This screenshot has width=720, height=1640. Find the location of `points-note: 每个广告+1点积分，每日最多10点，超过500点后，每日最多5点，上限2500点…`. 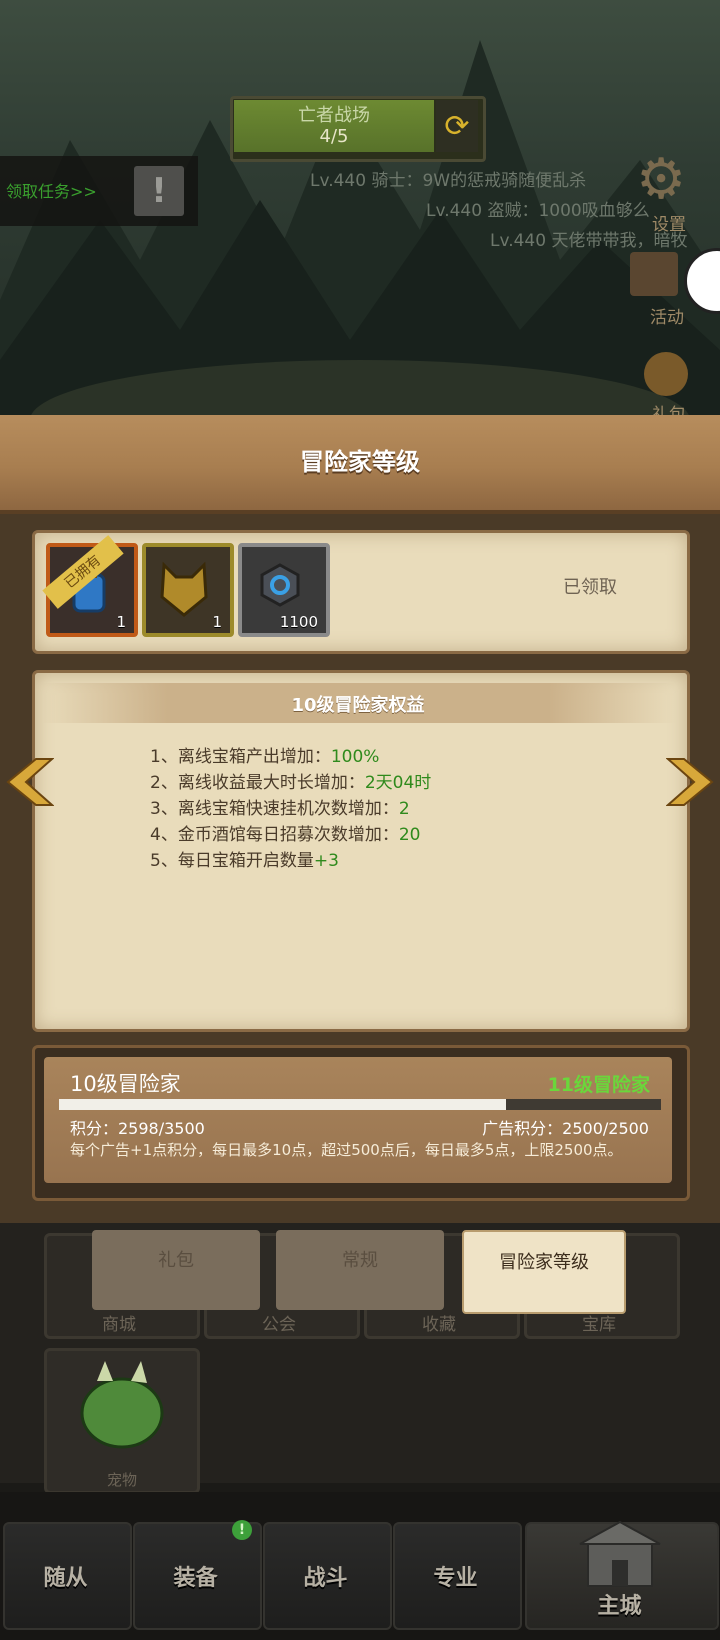

points-note: 每个广告+1点积分，每日最多10点，超过500点后，每日最多5点，上限2500点… is located at coordinates (346, 1150).